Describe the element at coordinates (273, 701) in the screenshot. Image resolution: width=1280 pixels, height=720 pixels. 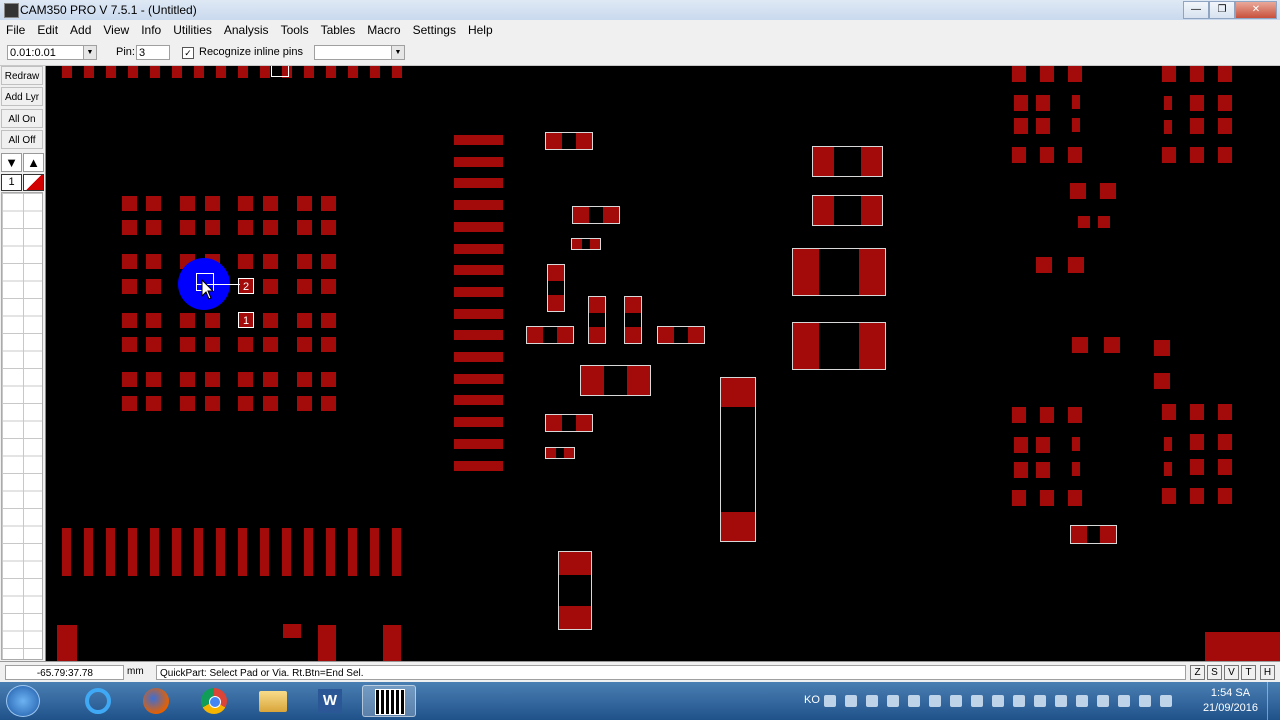
I see `taskbar-explorer` at that location.